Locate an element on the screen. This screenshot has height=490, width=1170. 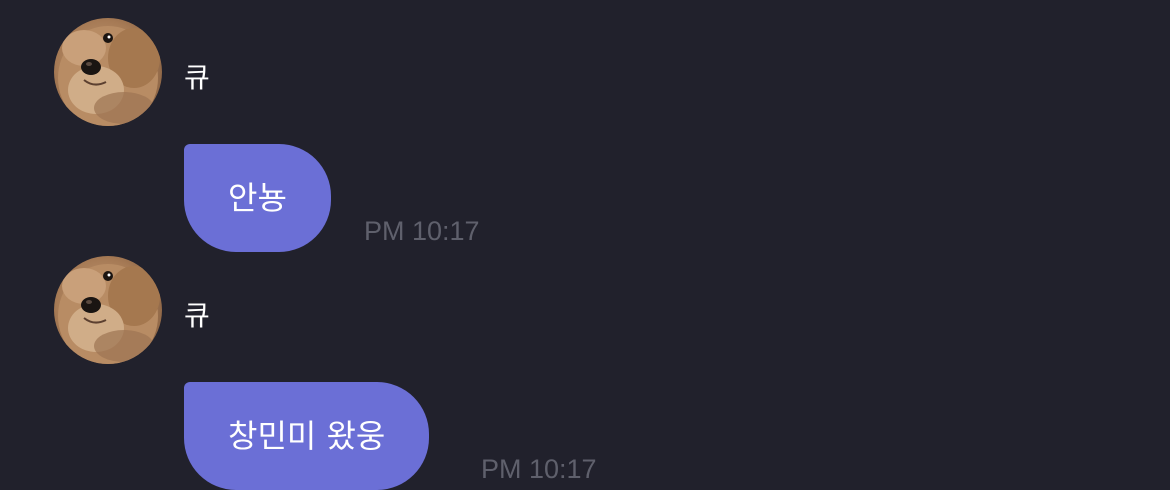
message-bubble: 창민미 왔웅 is located at coordinates (307, 436).